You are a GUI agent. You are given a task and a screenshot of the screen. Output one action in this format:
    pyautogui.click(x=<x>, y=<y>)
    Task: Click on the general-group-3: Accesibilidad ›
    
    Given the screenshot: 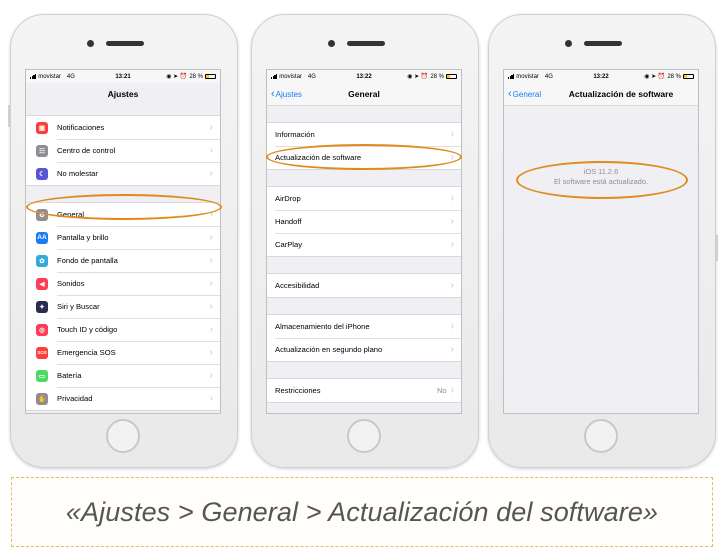 What is the action you would take?
    pyautogui.click(x=364, y=285)
    